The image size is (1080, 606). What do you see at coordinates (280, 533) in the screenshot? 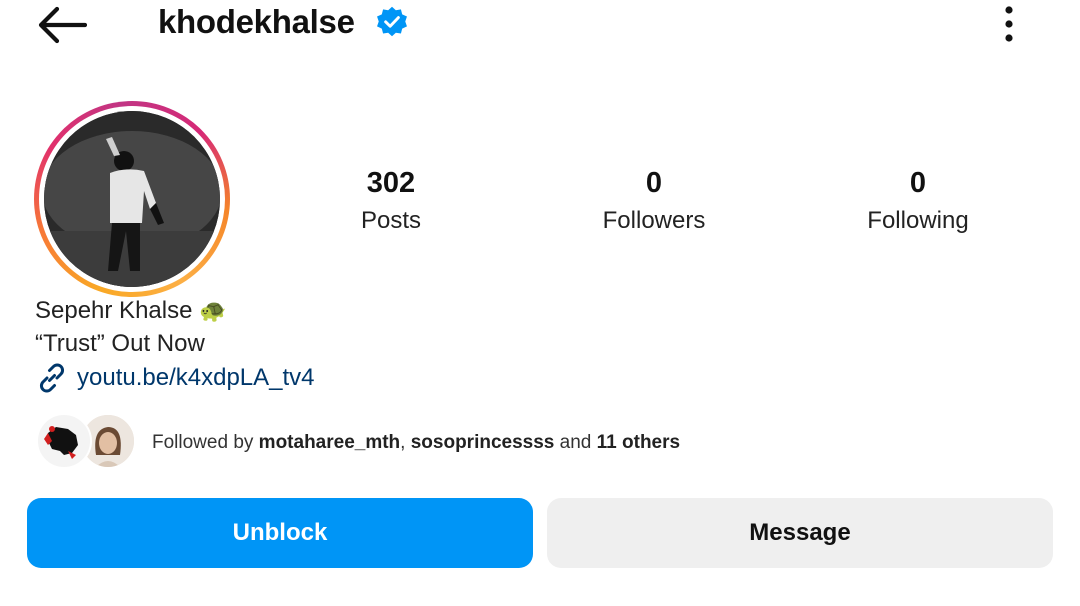
I see `unblock-button: Unblock` at bounding box center [280, 533].